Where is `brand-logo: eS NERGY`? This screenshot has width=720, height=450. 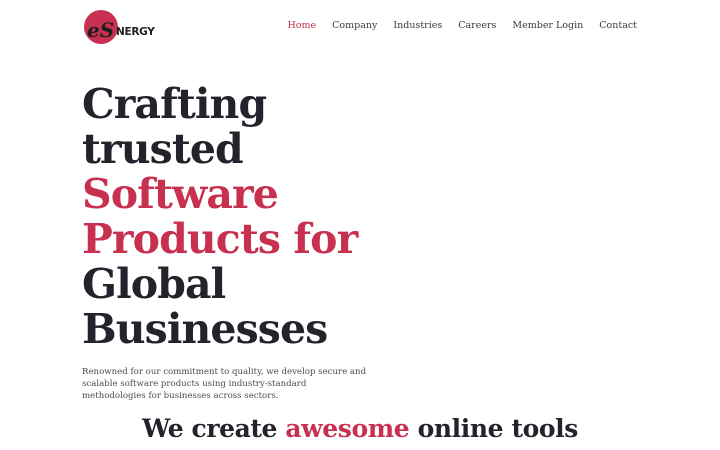 brand-logo: eS NERGY is located at coordinates (122, 27).